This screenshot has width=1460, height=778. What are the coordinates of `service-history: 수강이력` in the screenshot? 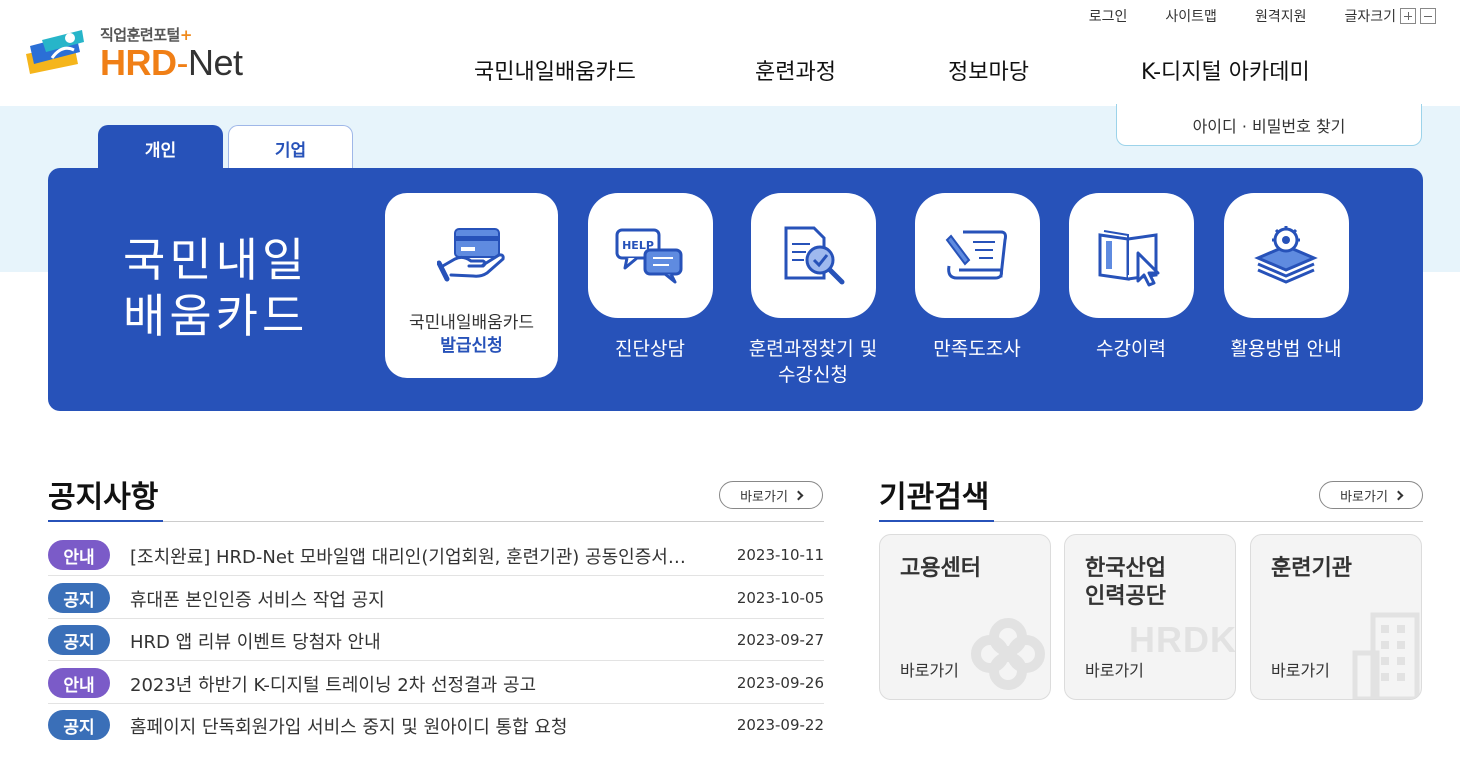 It's located at (1131, 277).